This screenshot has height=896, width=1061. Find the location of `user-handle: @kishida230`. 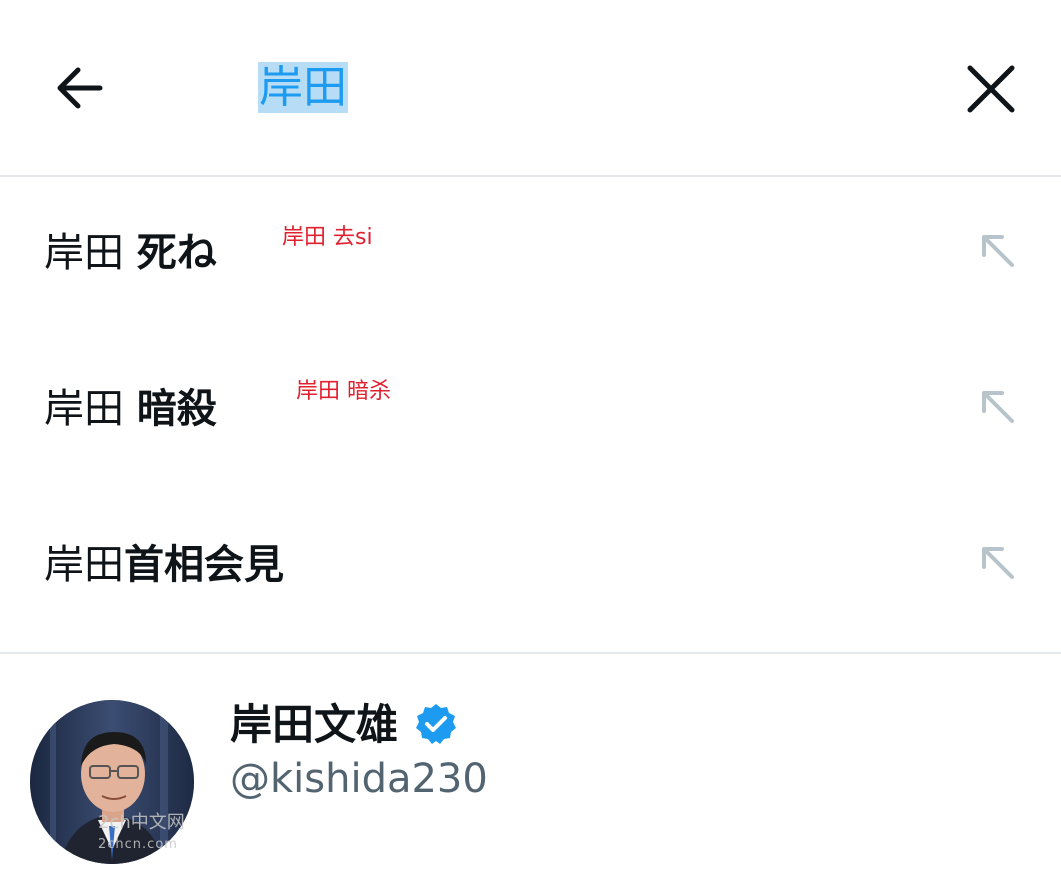

user-handle: @kishida230 is located at coordinates (359, 779).